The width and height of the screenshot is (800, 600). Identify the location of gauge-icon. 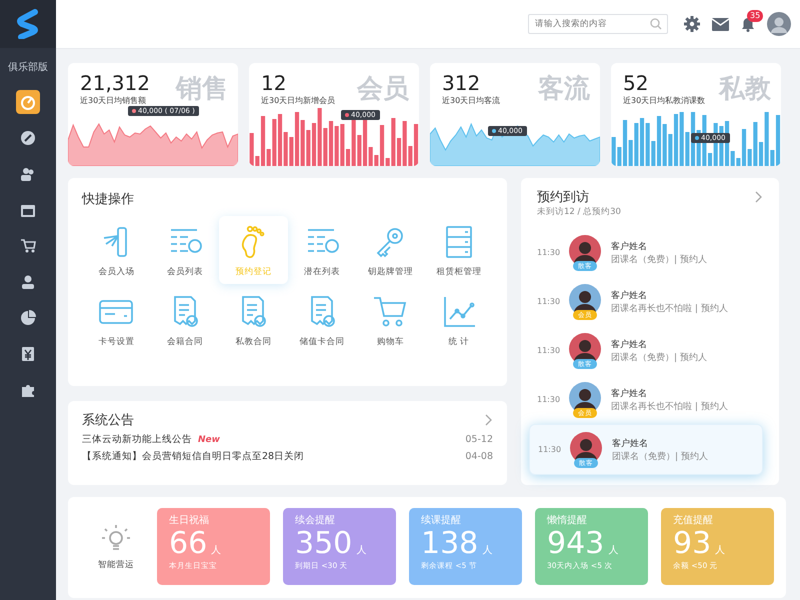
(28, 102).